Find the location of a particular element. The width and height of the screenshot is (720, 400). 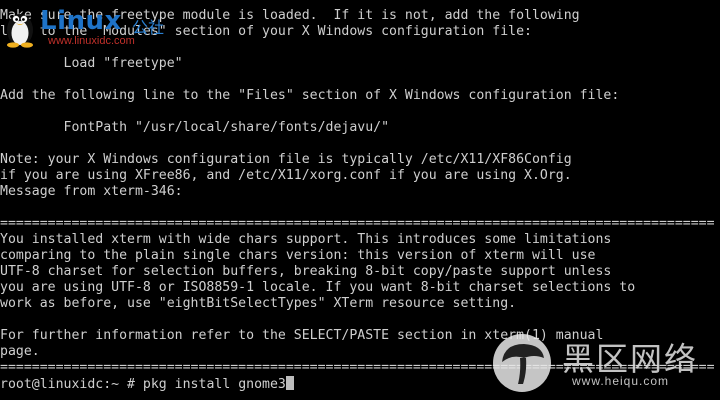

shell-prompt: root@linuxidc:~ # is located at coordinates (71, 384).